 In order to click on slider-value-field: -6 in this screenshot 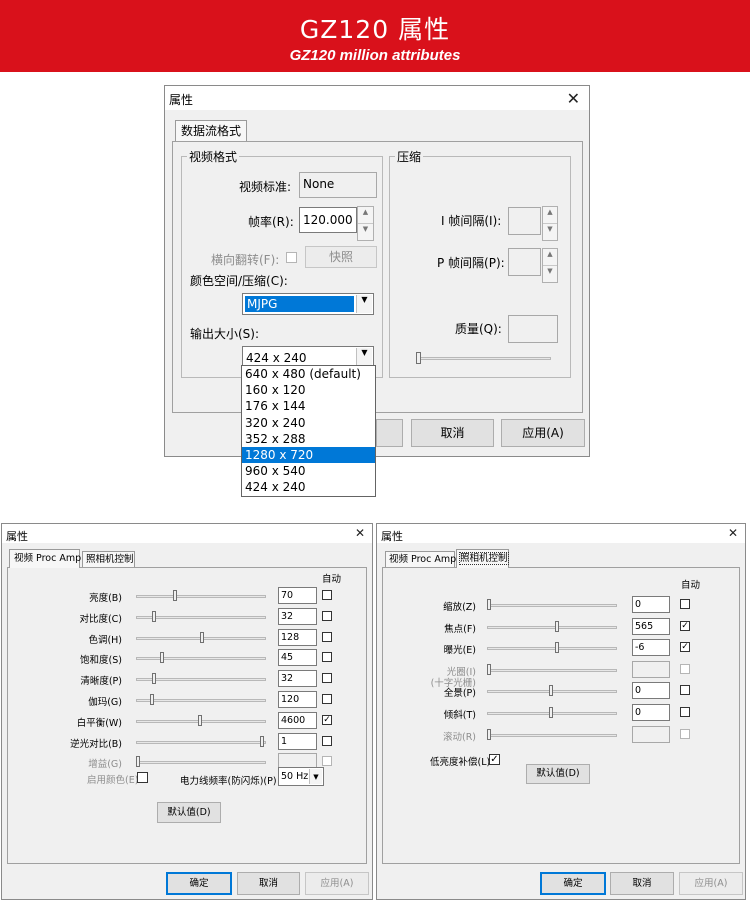, I will do `click(651, 648)`.